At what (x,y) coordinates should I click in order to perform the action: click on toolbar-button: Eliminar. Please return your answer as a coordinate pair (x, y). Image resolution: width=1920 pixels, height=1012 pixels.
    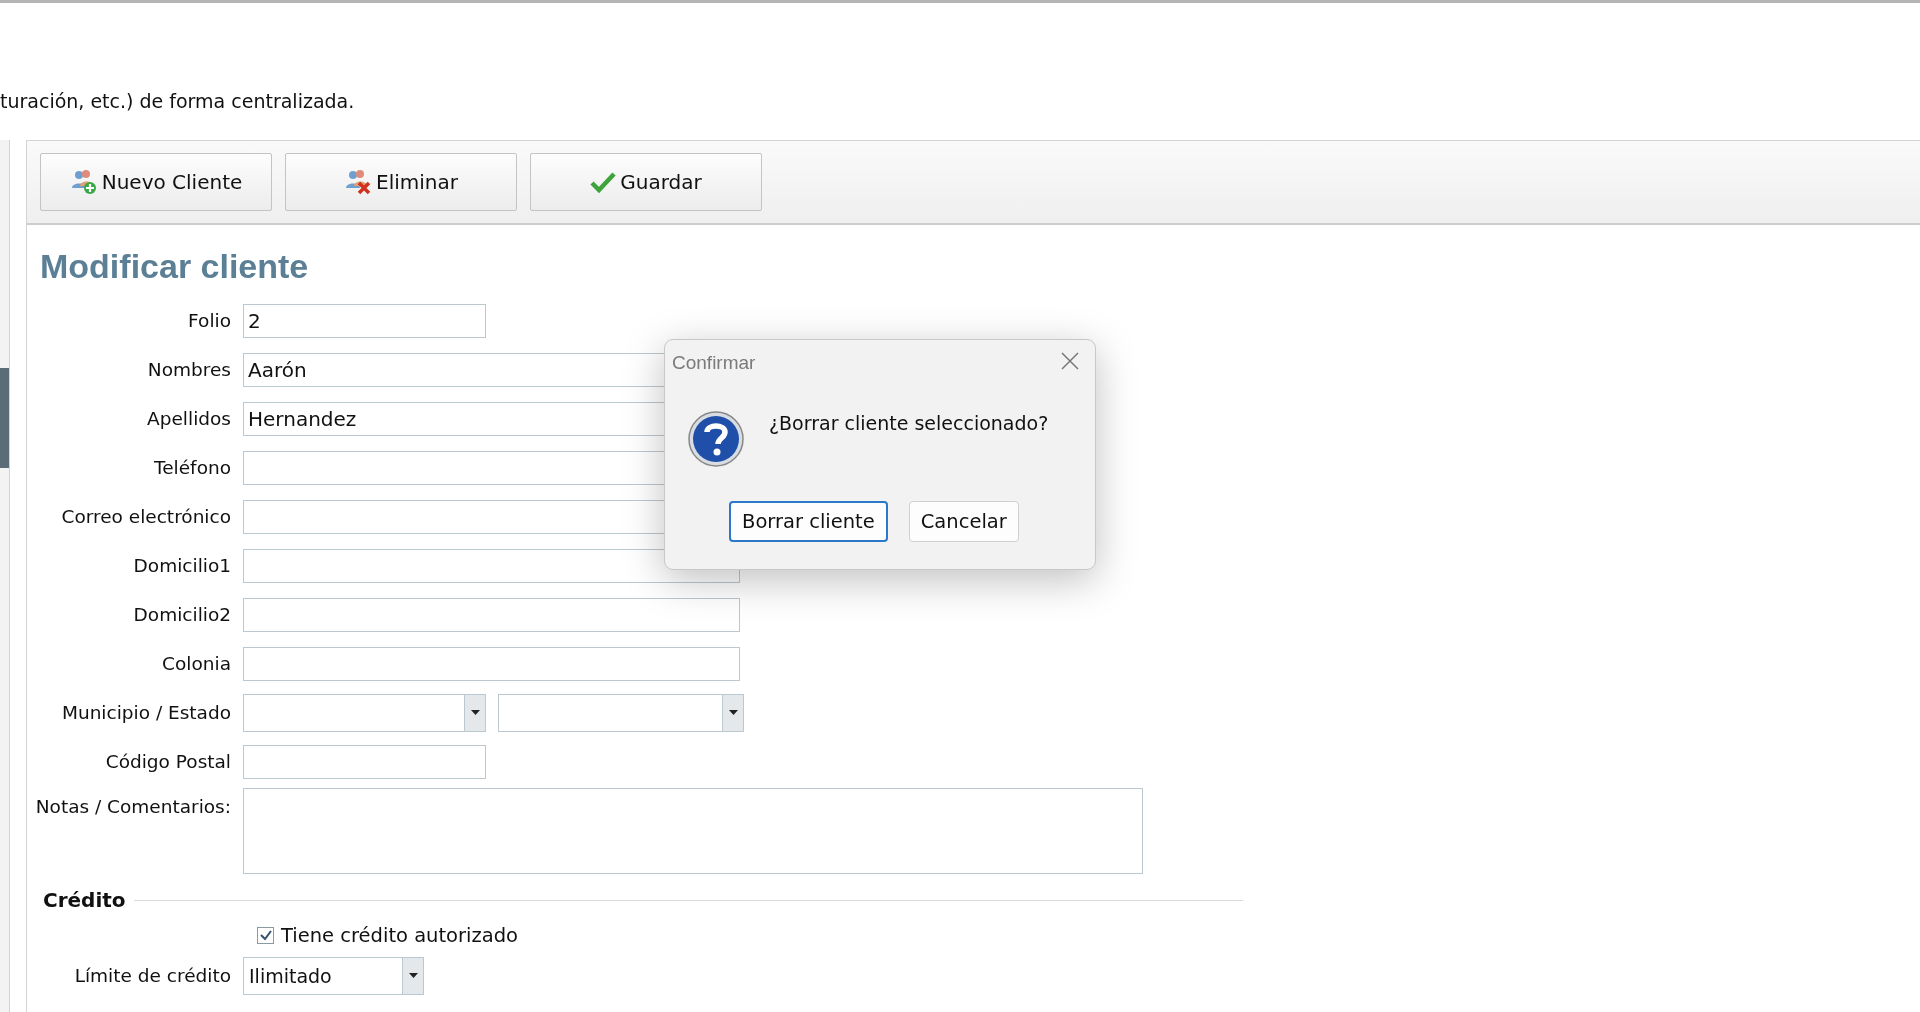
    Looking at the image, I should click on (401, 182).